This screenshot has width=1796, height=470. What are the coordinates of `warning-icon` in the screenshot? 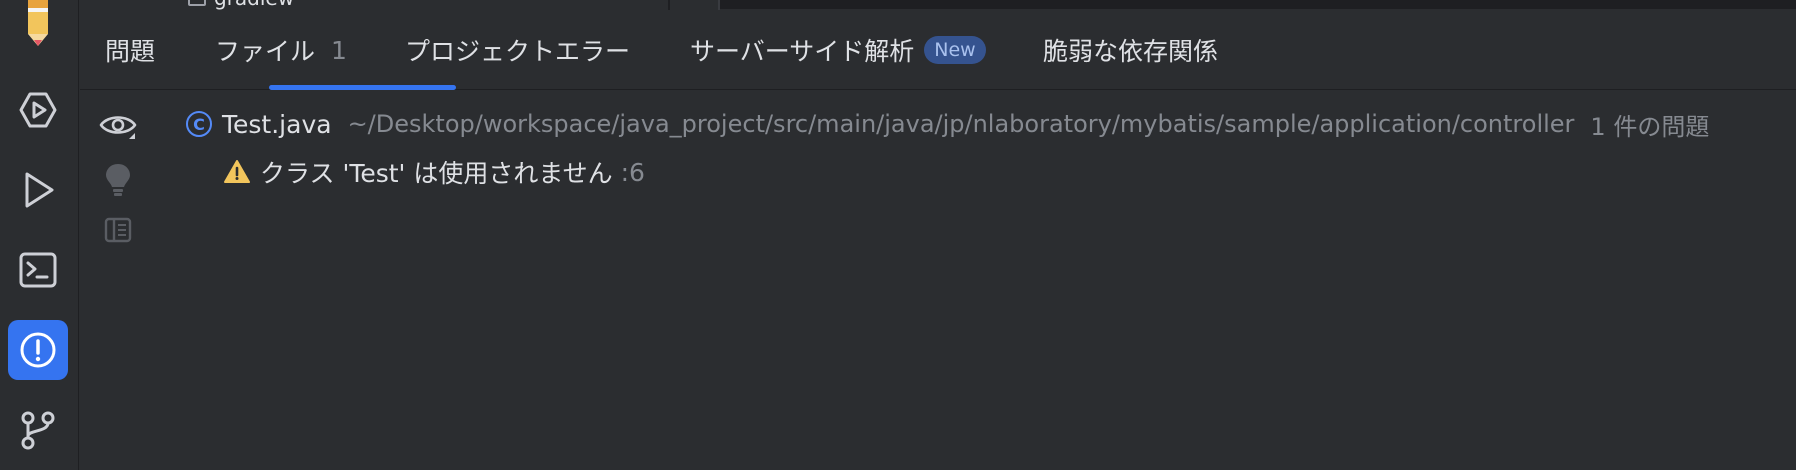 It's located at (237, 172).